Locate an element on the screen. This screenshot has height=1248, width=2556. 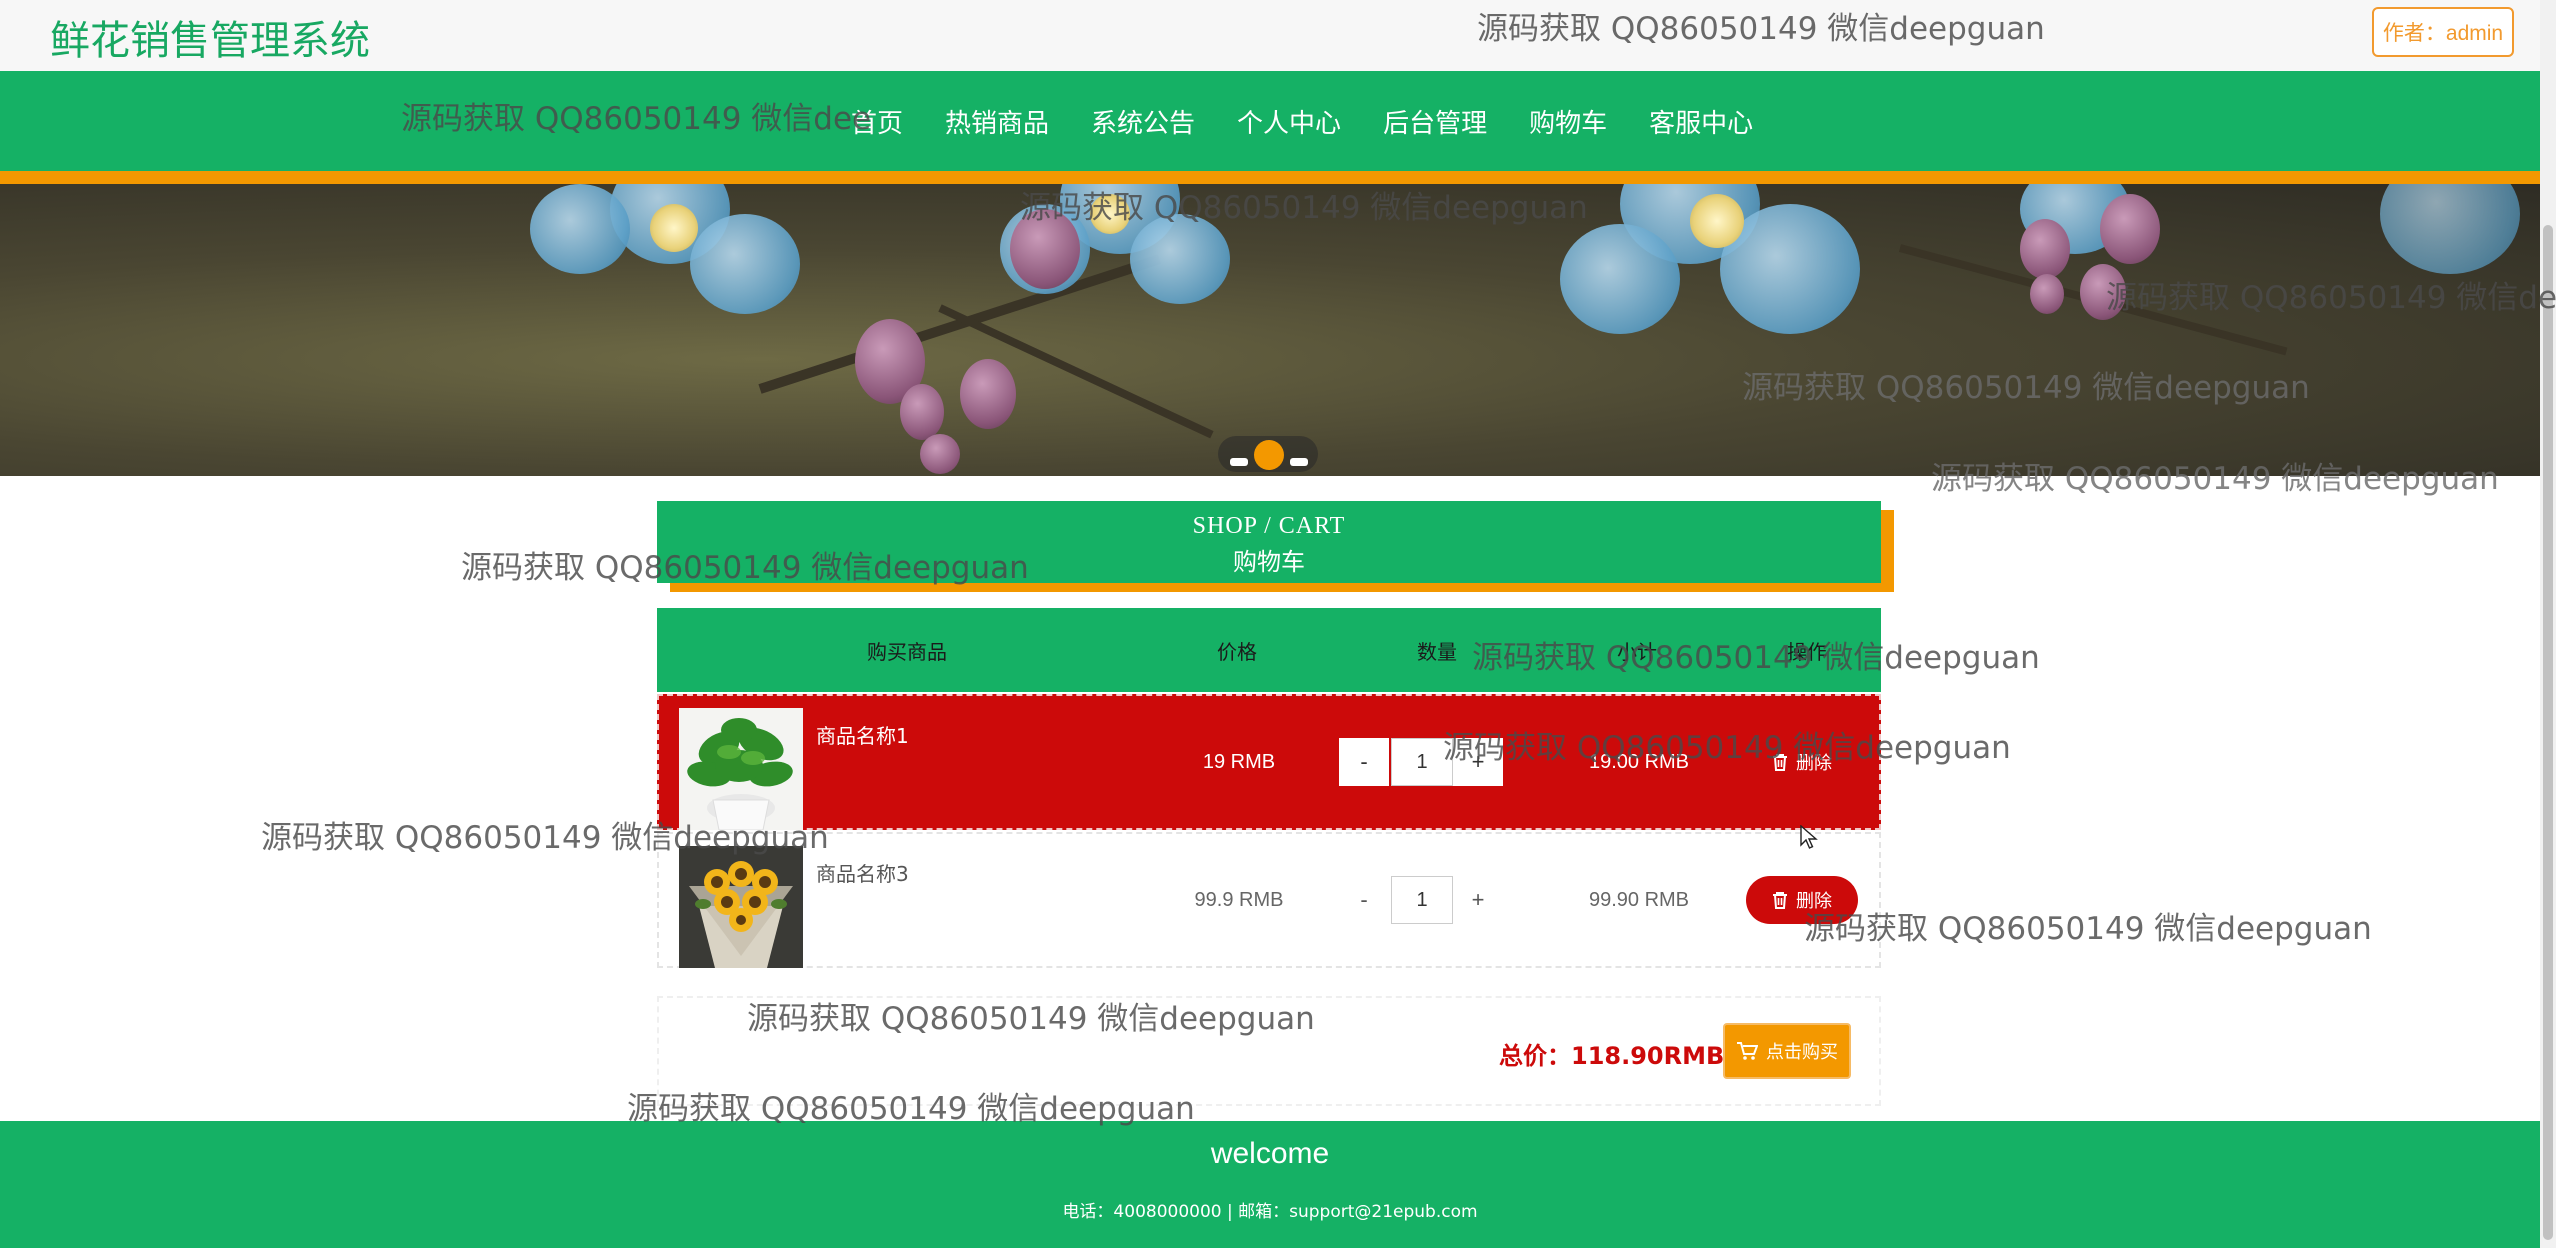
watermark: 源码获取 QQ86050149 微信deepguan is located at coordinates (2088, 929).